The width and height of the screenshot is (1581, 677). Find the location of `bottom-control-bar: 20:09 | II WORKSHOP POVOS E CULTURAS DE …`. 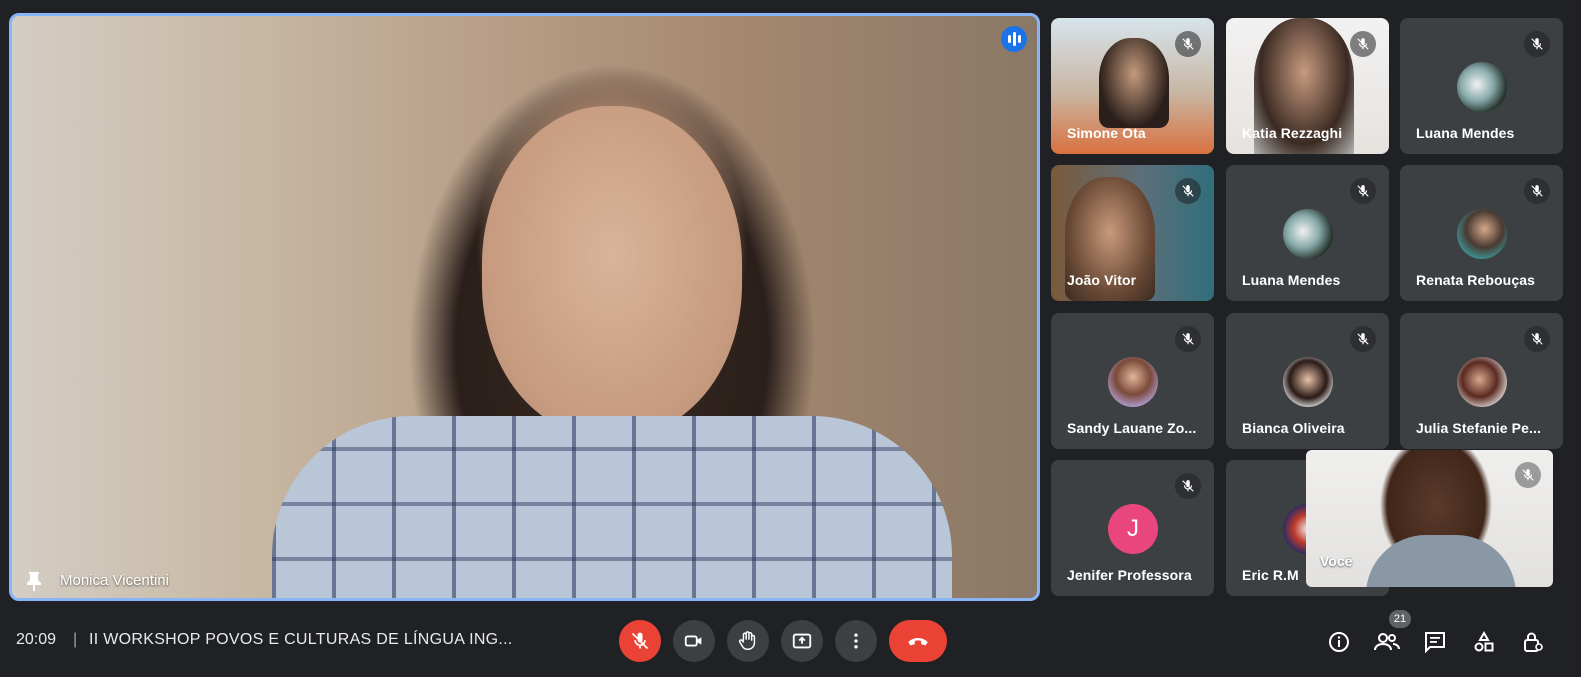

bottom-control-bar: 20:09 | II WORKSHOP POVOS E CULTURAS DE … is located at coordinates (790, 643).